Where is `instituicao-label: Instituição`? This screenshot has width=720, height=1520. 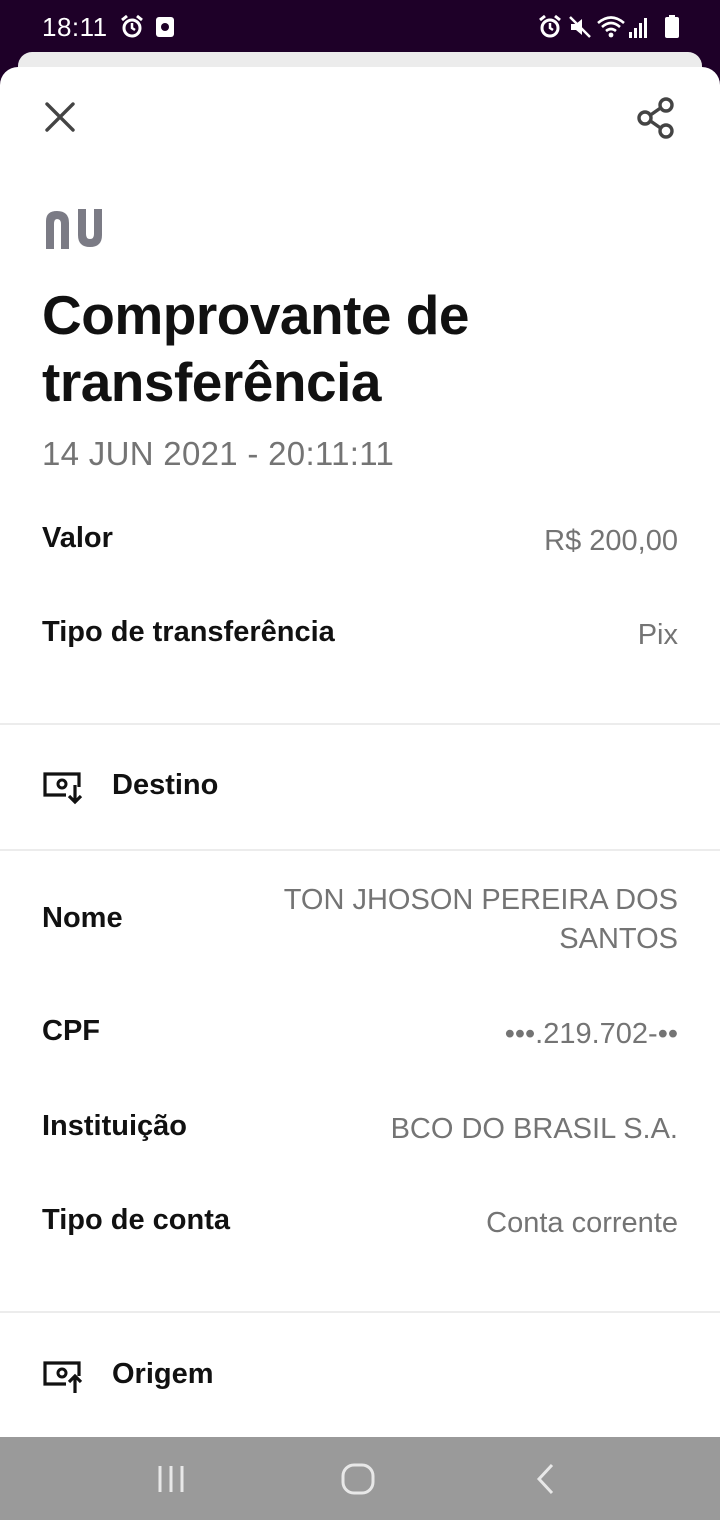 instituicao-label: Instituição is located at coordinates (115, 1126).